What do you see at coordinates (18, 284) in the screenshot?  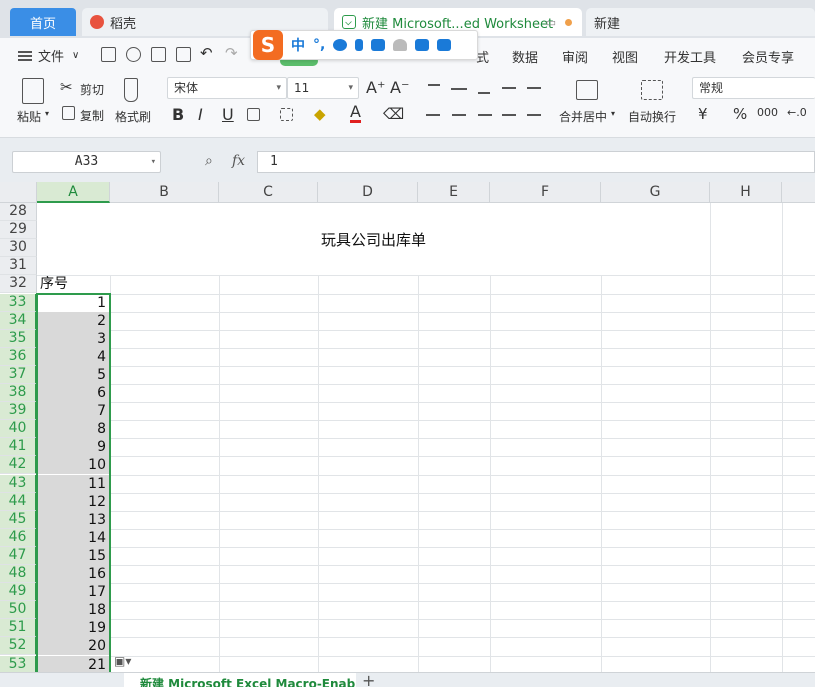 I see `row-header-32: 32` at bounding box center [18, 284].